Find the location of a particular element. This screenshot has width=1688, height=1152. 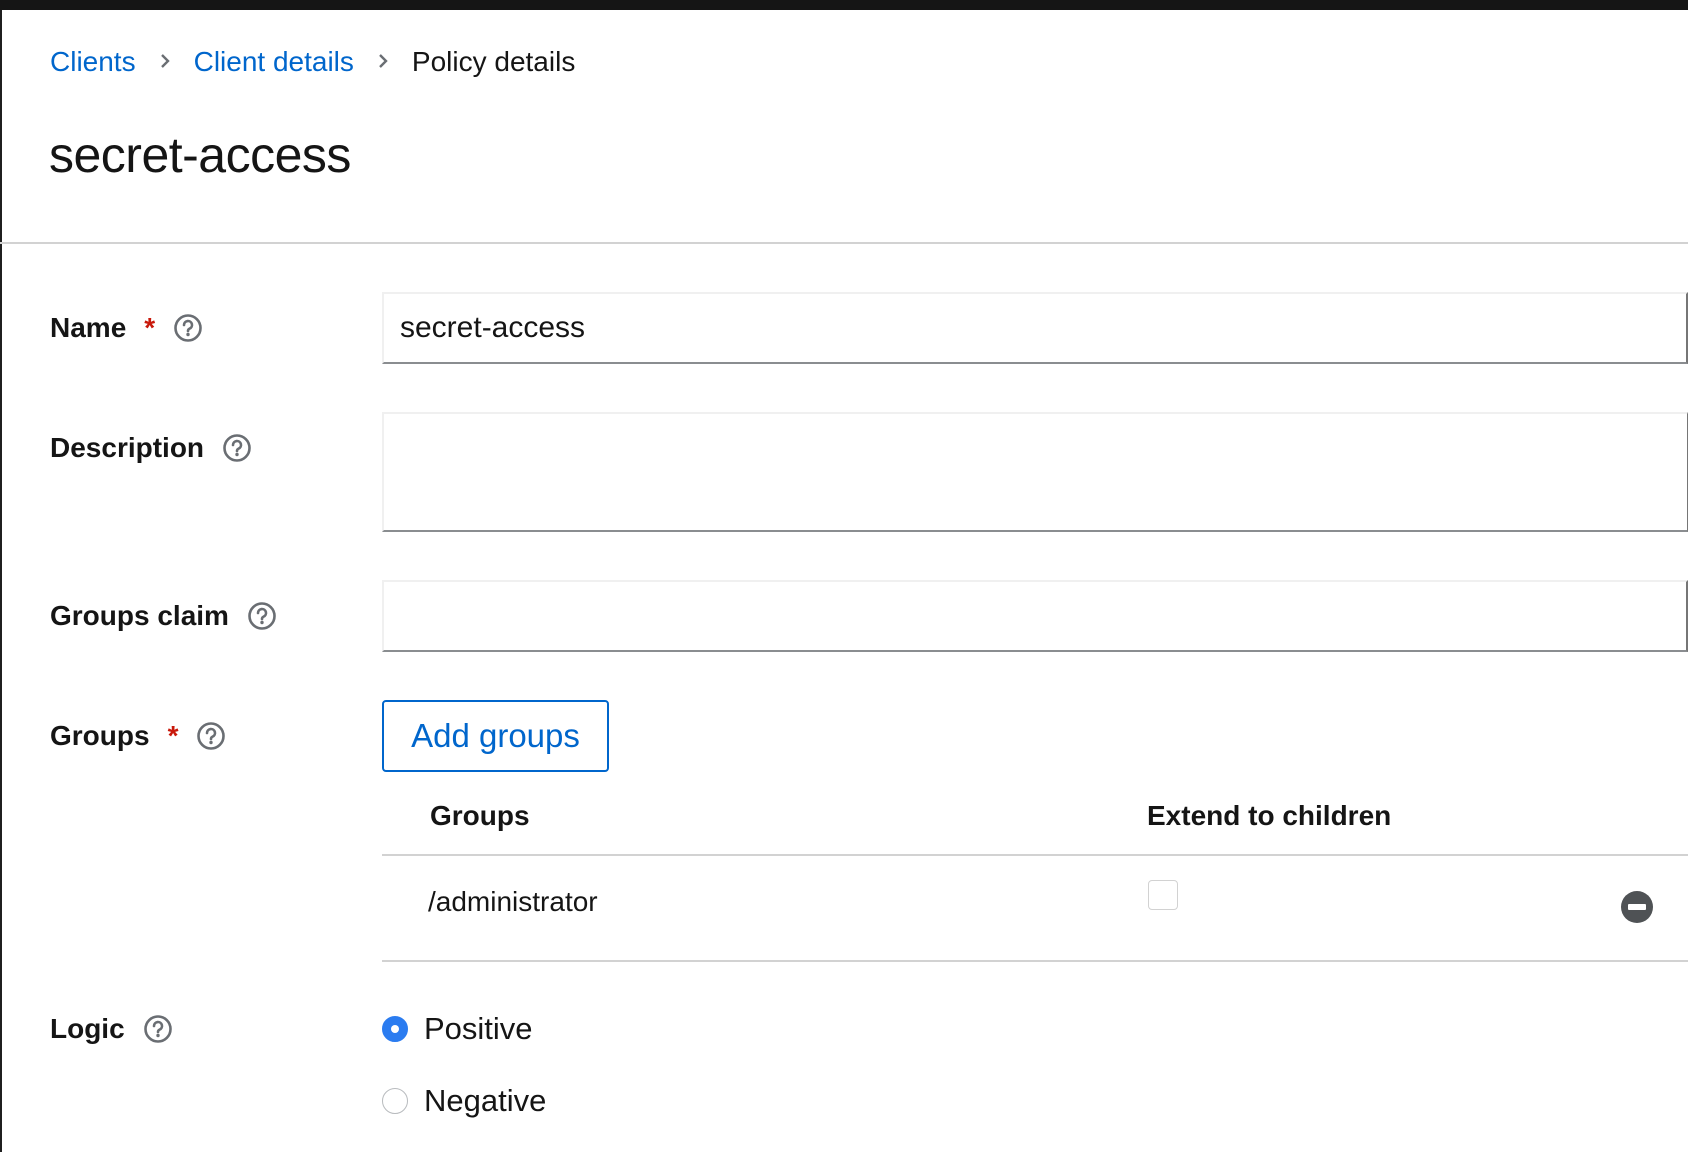

extend-to-children-checkbox is located at coordinates (1163, 895).